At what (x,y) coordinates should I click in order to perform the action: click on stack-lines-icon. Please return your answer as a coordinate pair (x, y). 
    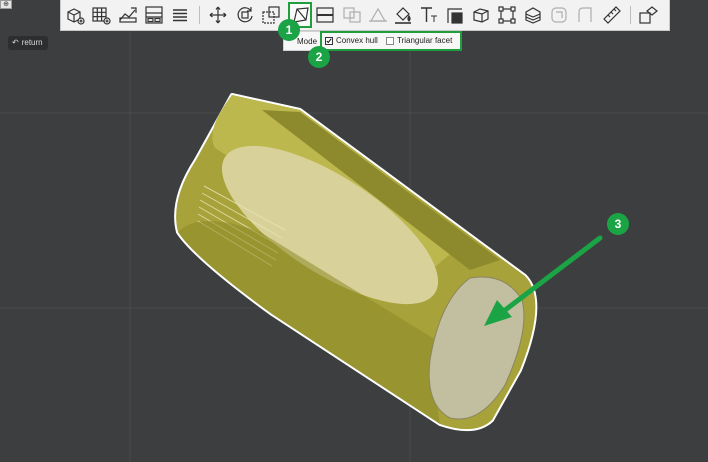
    Looking at the image, I should click on (180, 15).